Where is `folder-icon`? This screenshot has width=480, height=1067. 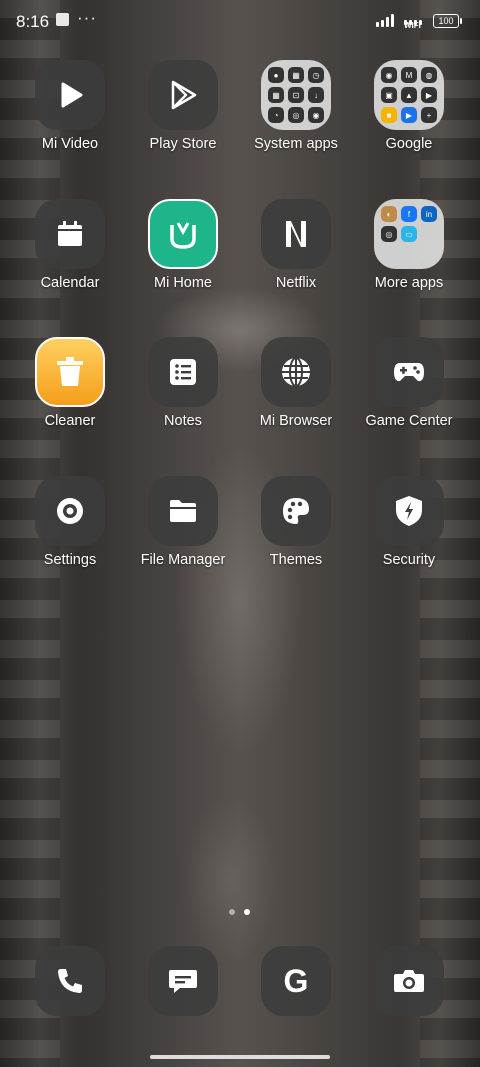
folder-icon is located at coordinates (183, 511).